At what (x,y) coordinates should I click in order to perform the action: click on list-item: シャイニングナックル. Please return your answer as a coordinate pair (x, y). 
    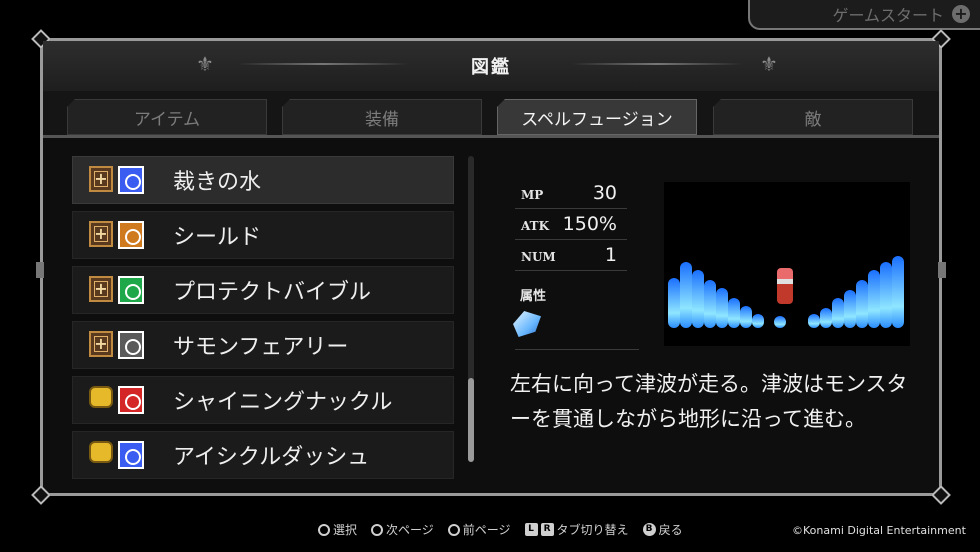
    Looking at the image, I should click on (263, 400).